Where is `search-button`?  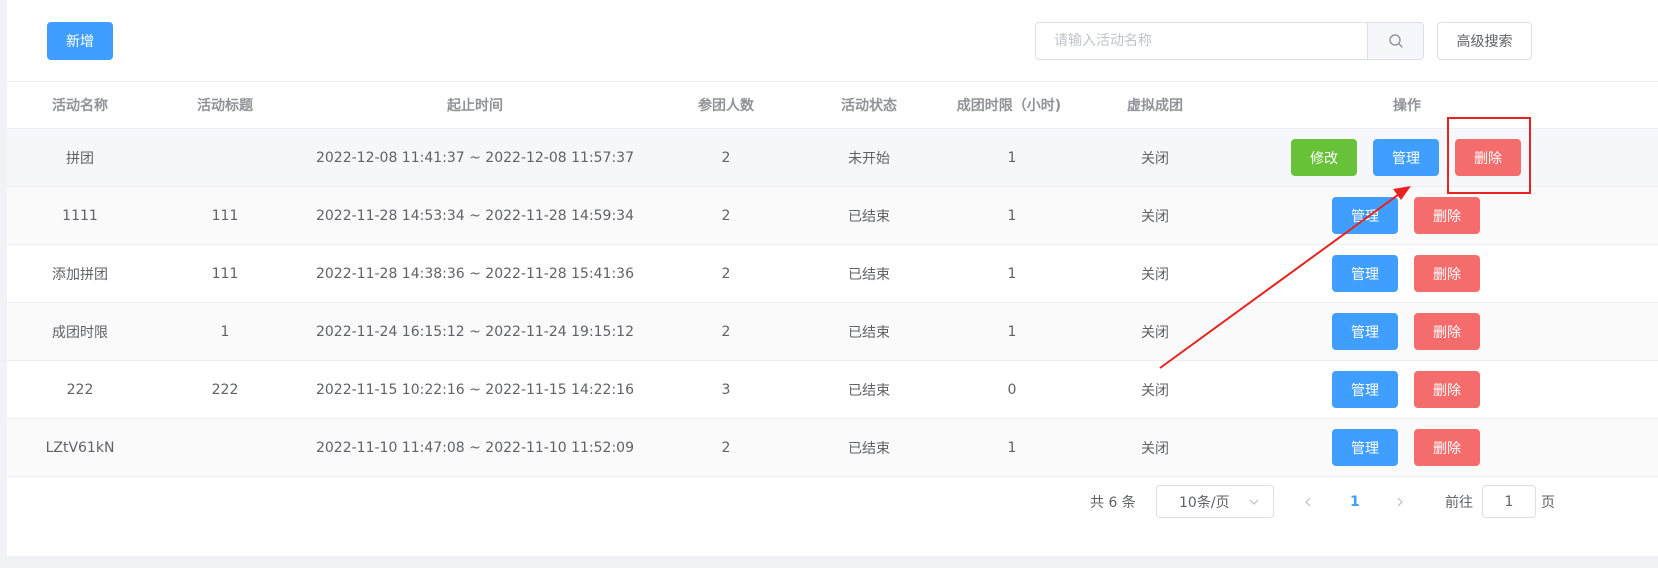
search-button is located at coordinates (1395, 41).